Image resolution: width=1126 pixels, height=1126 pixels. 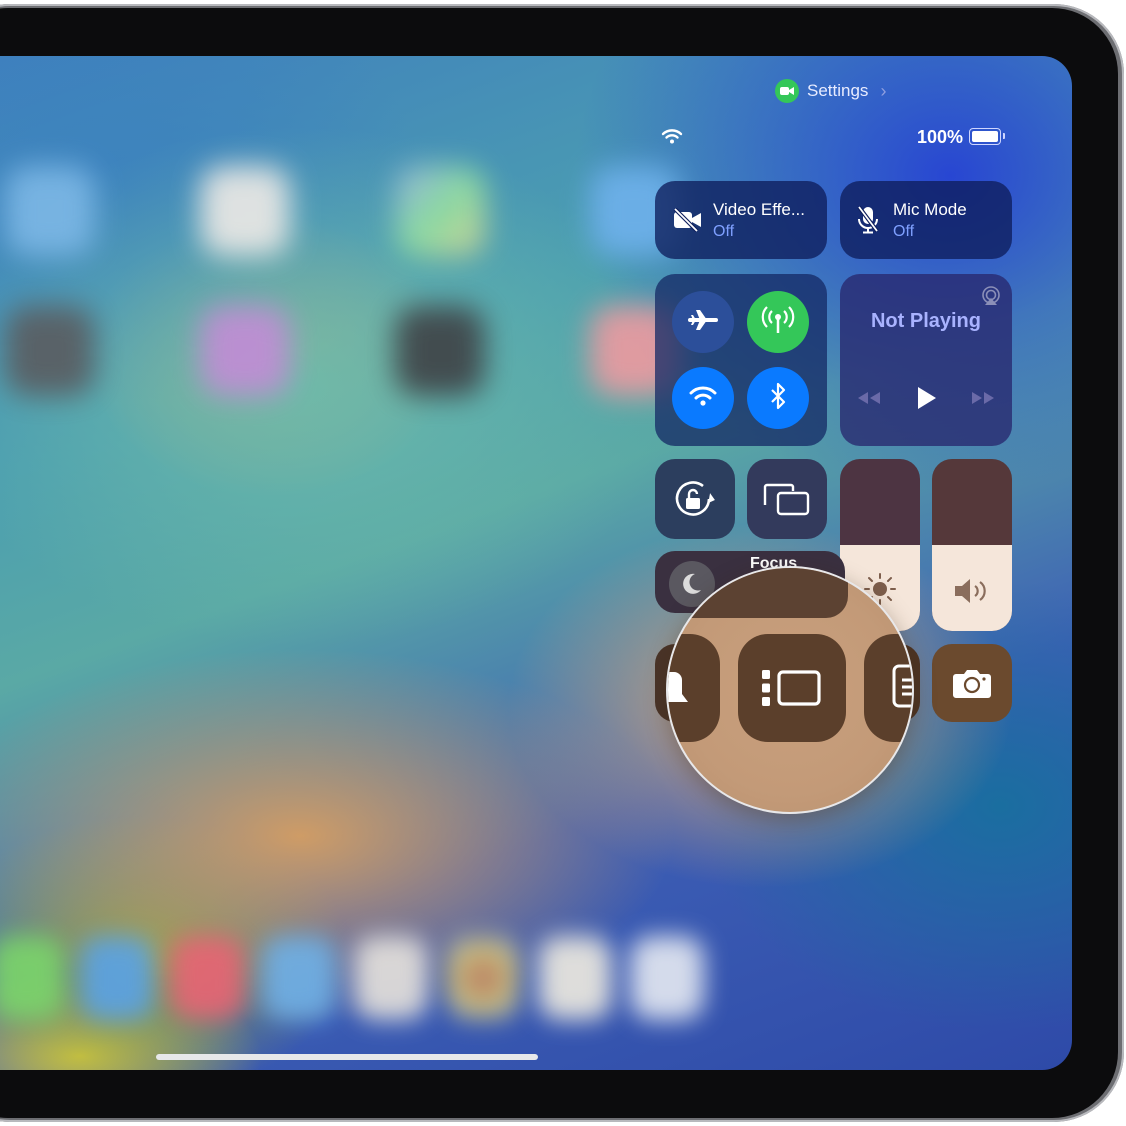 I want to click on airplane-mode-toggle, so click(x=703, y=322).